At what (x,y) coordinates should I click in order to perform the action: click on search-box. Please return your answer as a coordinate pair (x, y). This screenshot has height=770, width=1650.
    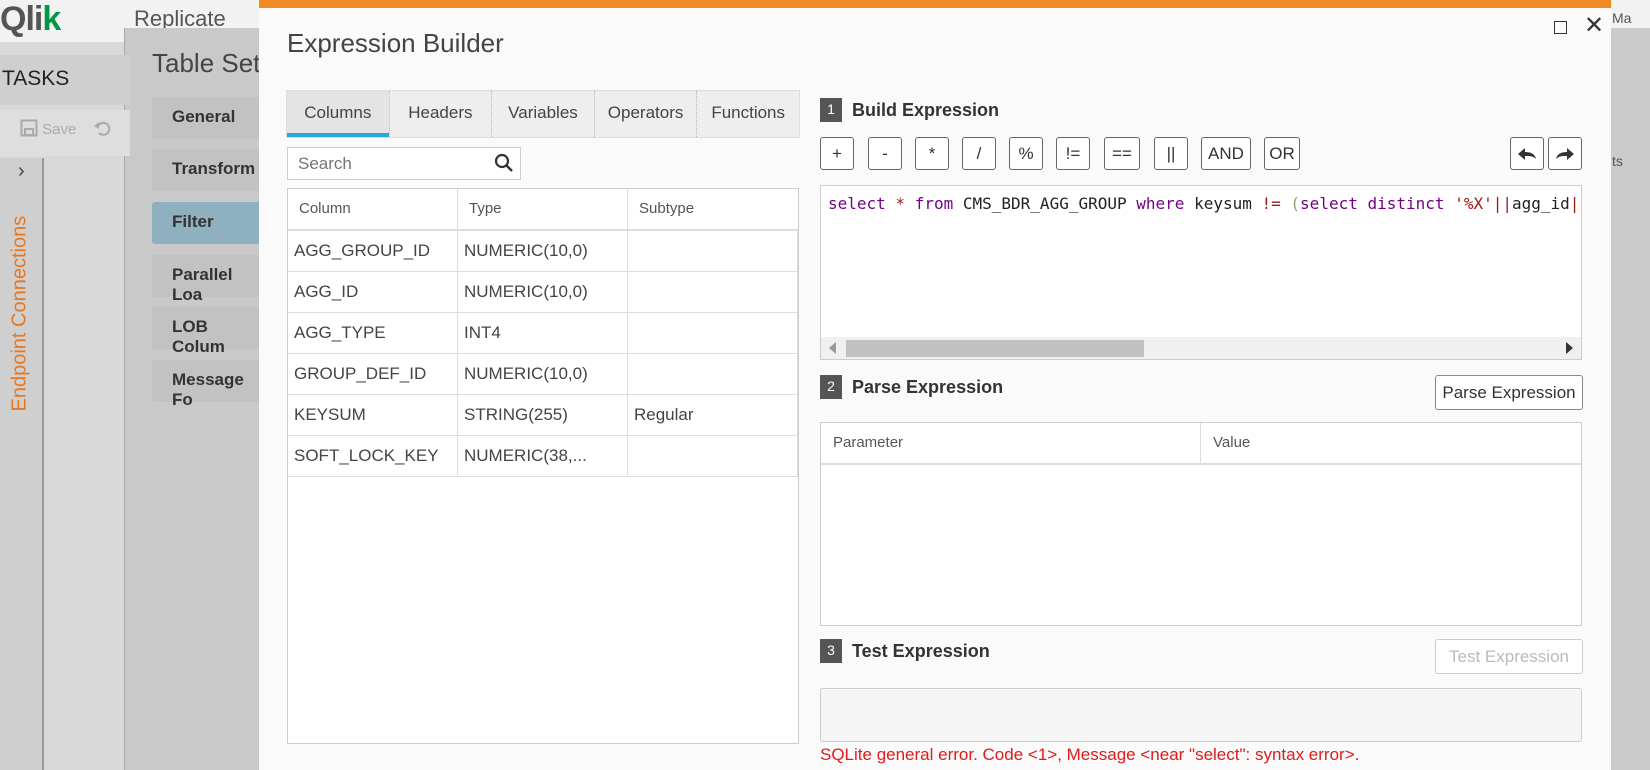
    Looking at the image, I should click on (404, 163).